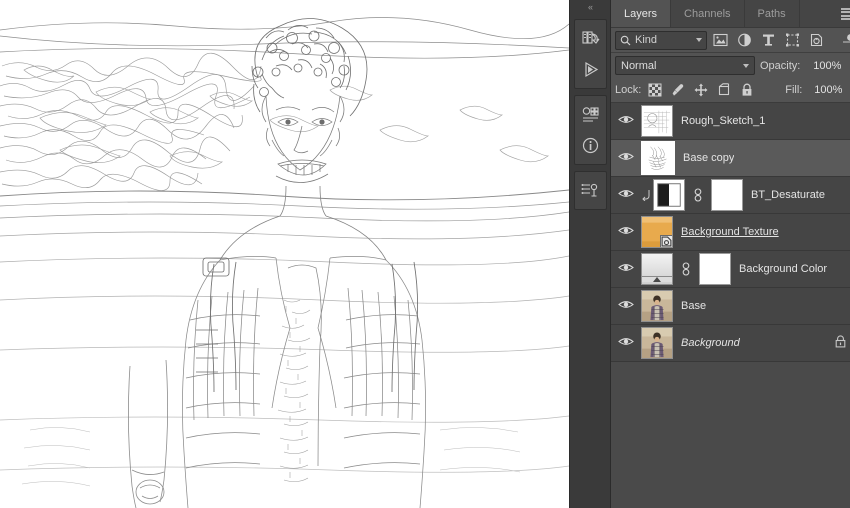  I want to click on panel-tabbar: Layers Channels Paths, so click(730, 14).